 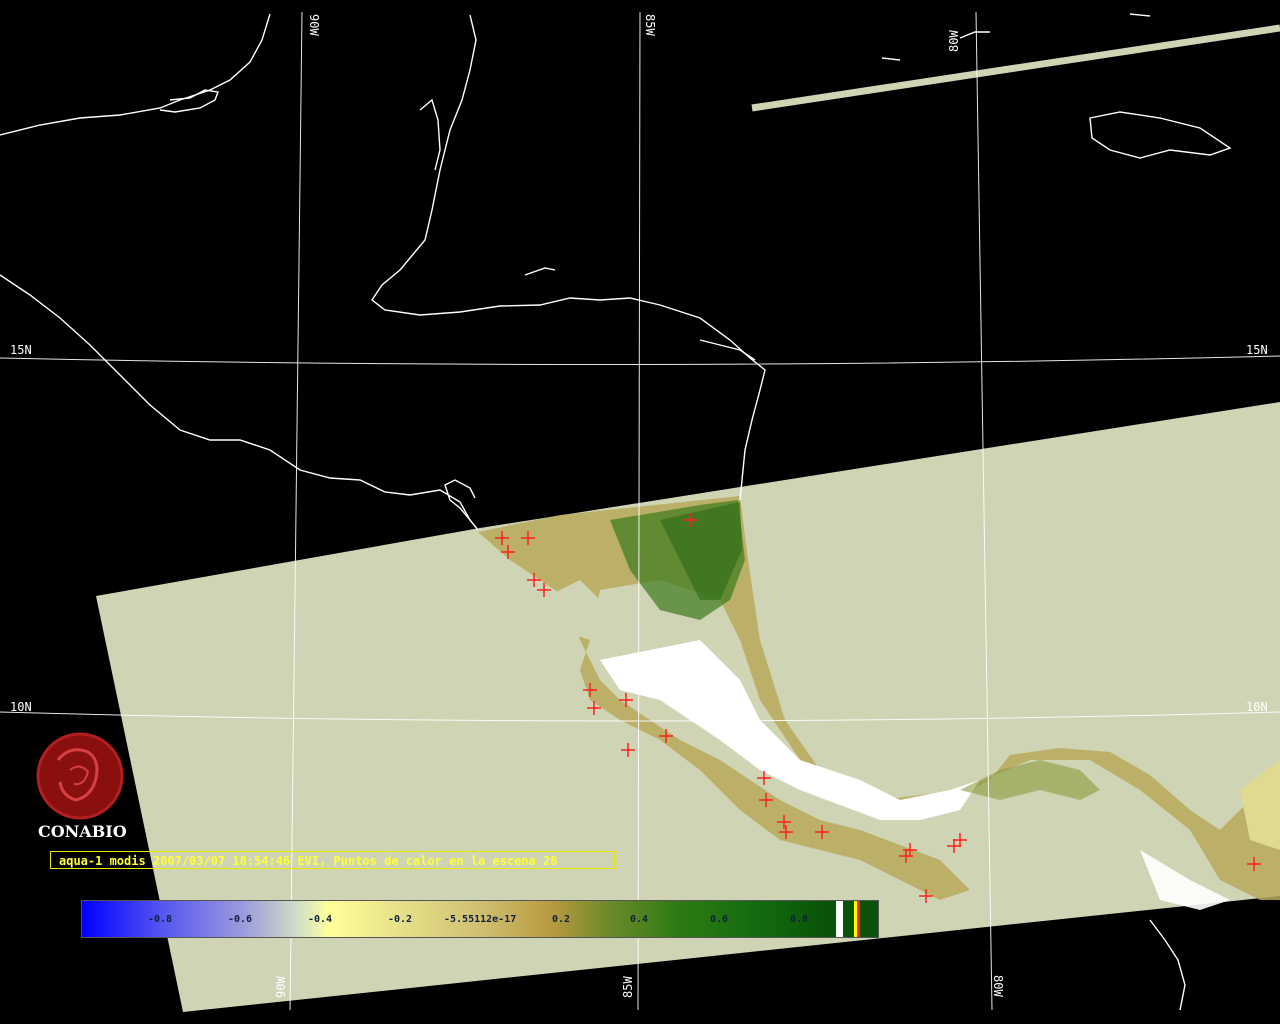 I want to click on lat-label-right-10n: 10N, so click(x=1257, y=707).